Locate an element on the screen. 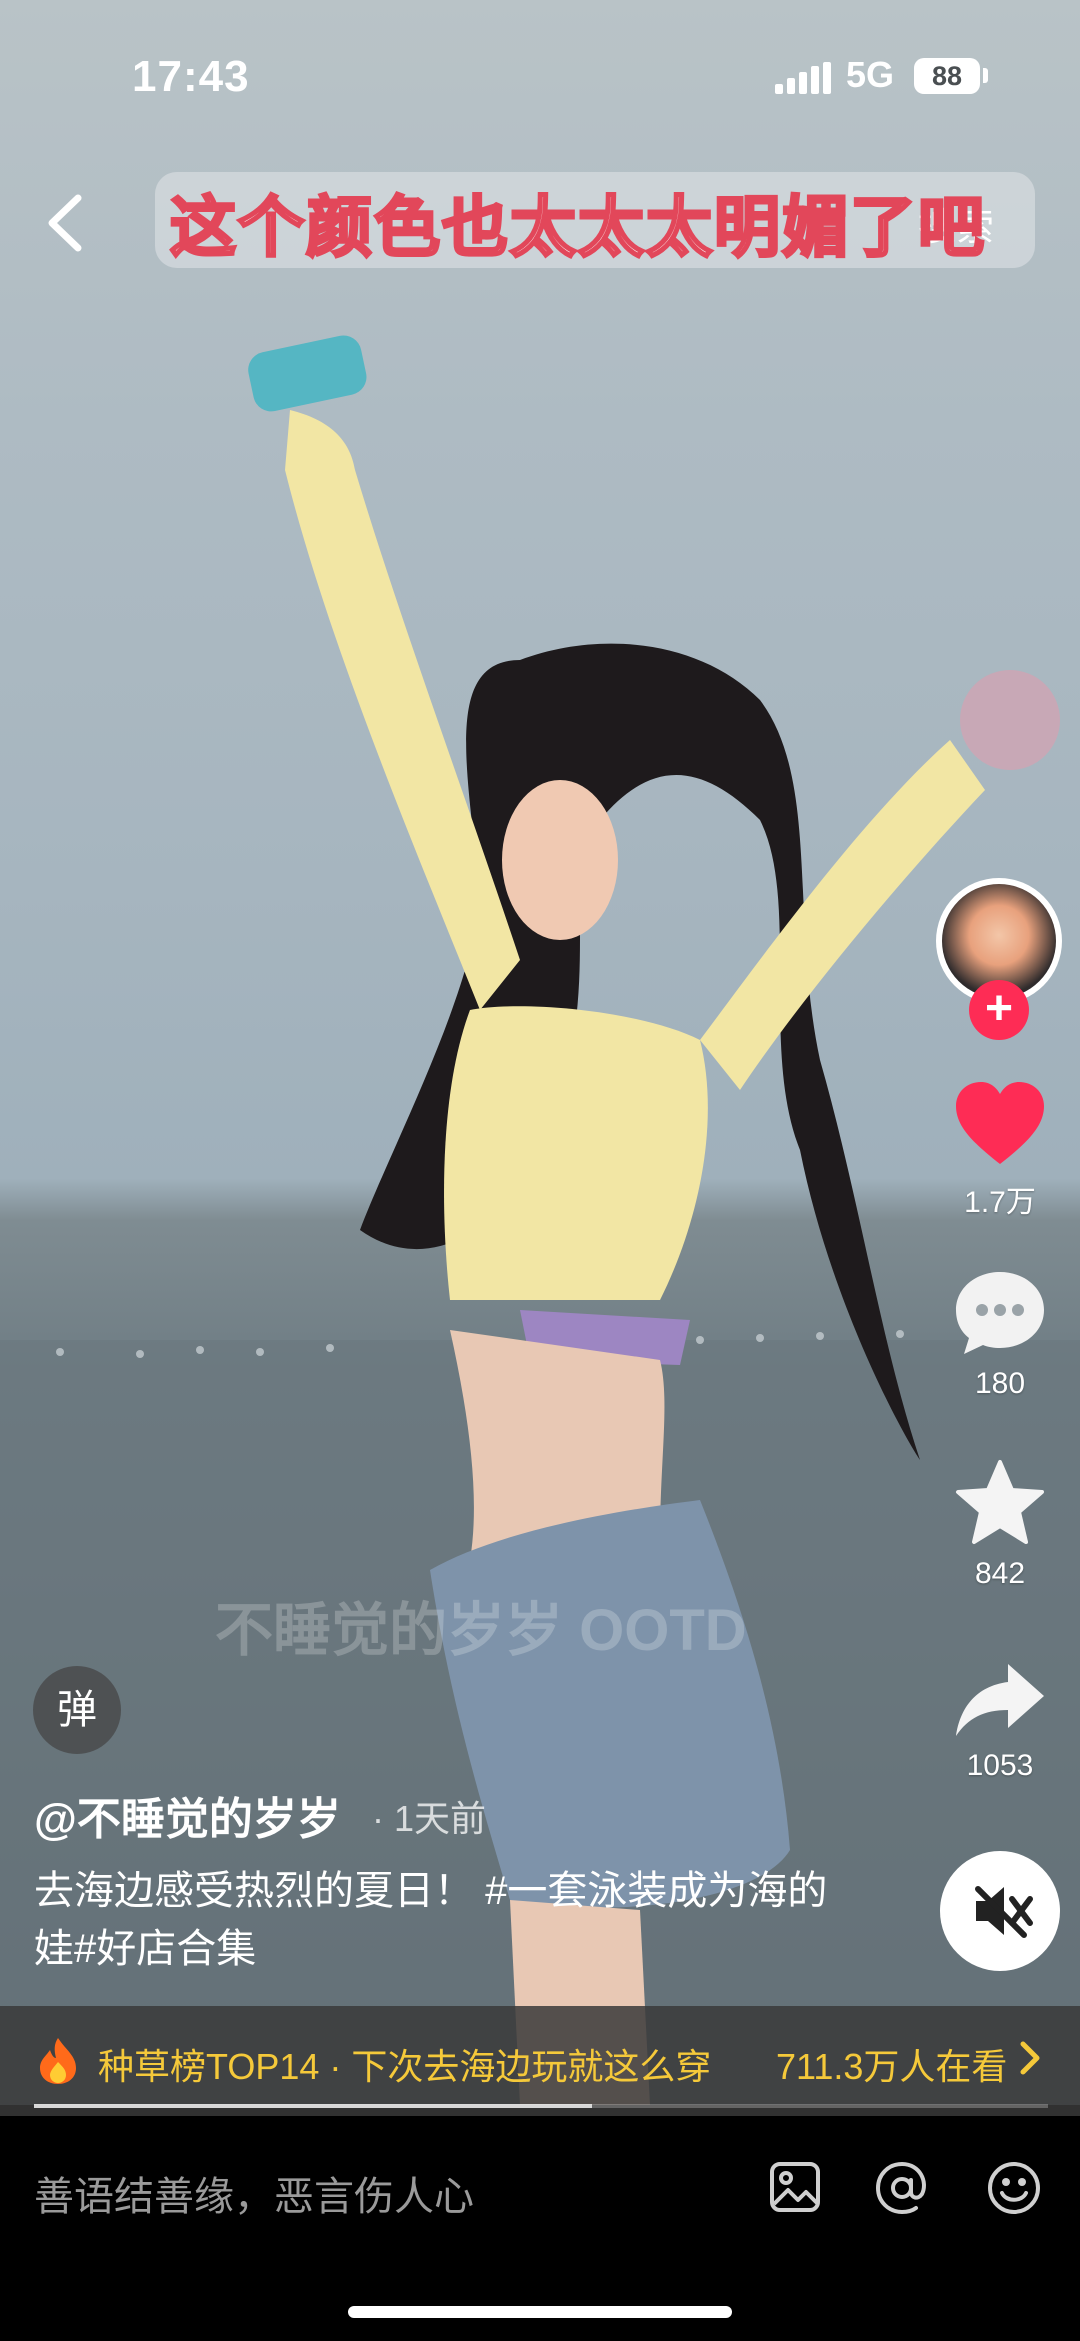 The width and height of the screenshot is (1080, 2341). battery-tip is located at coordinates (985, 75).